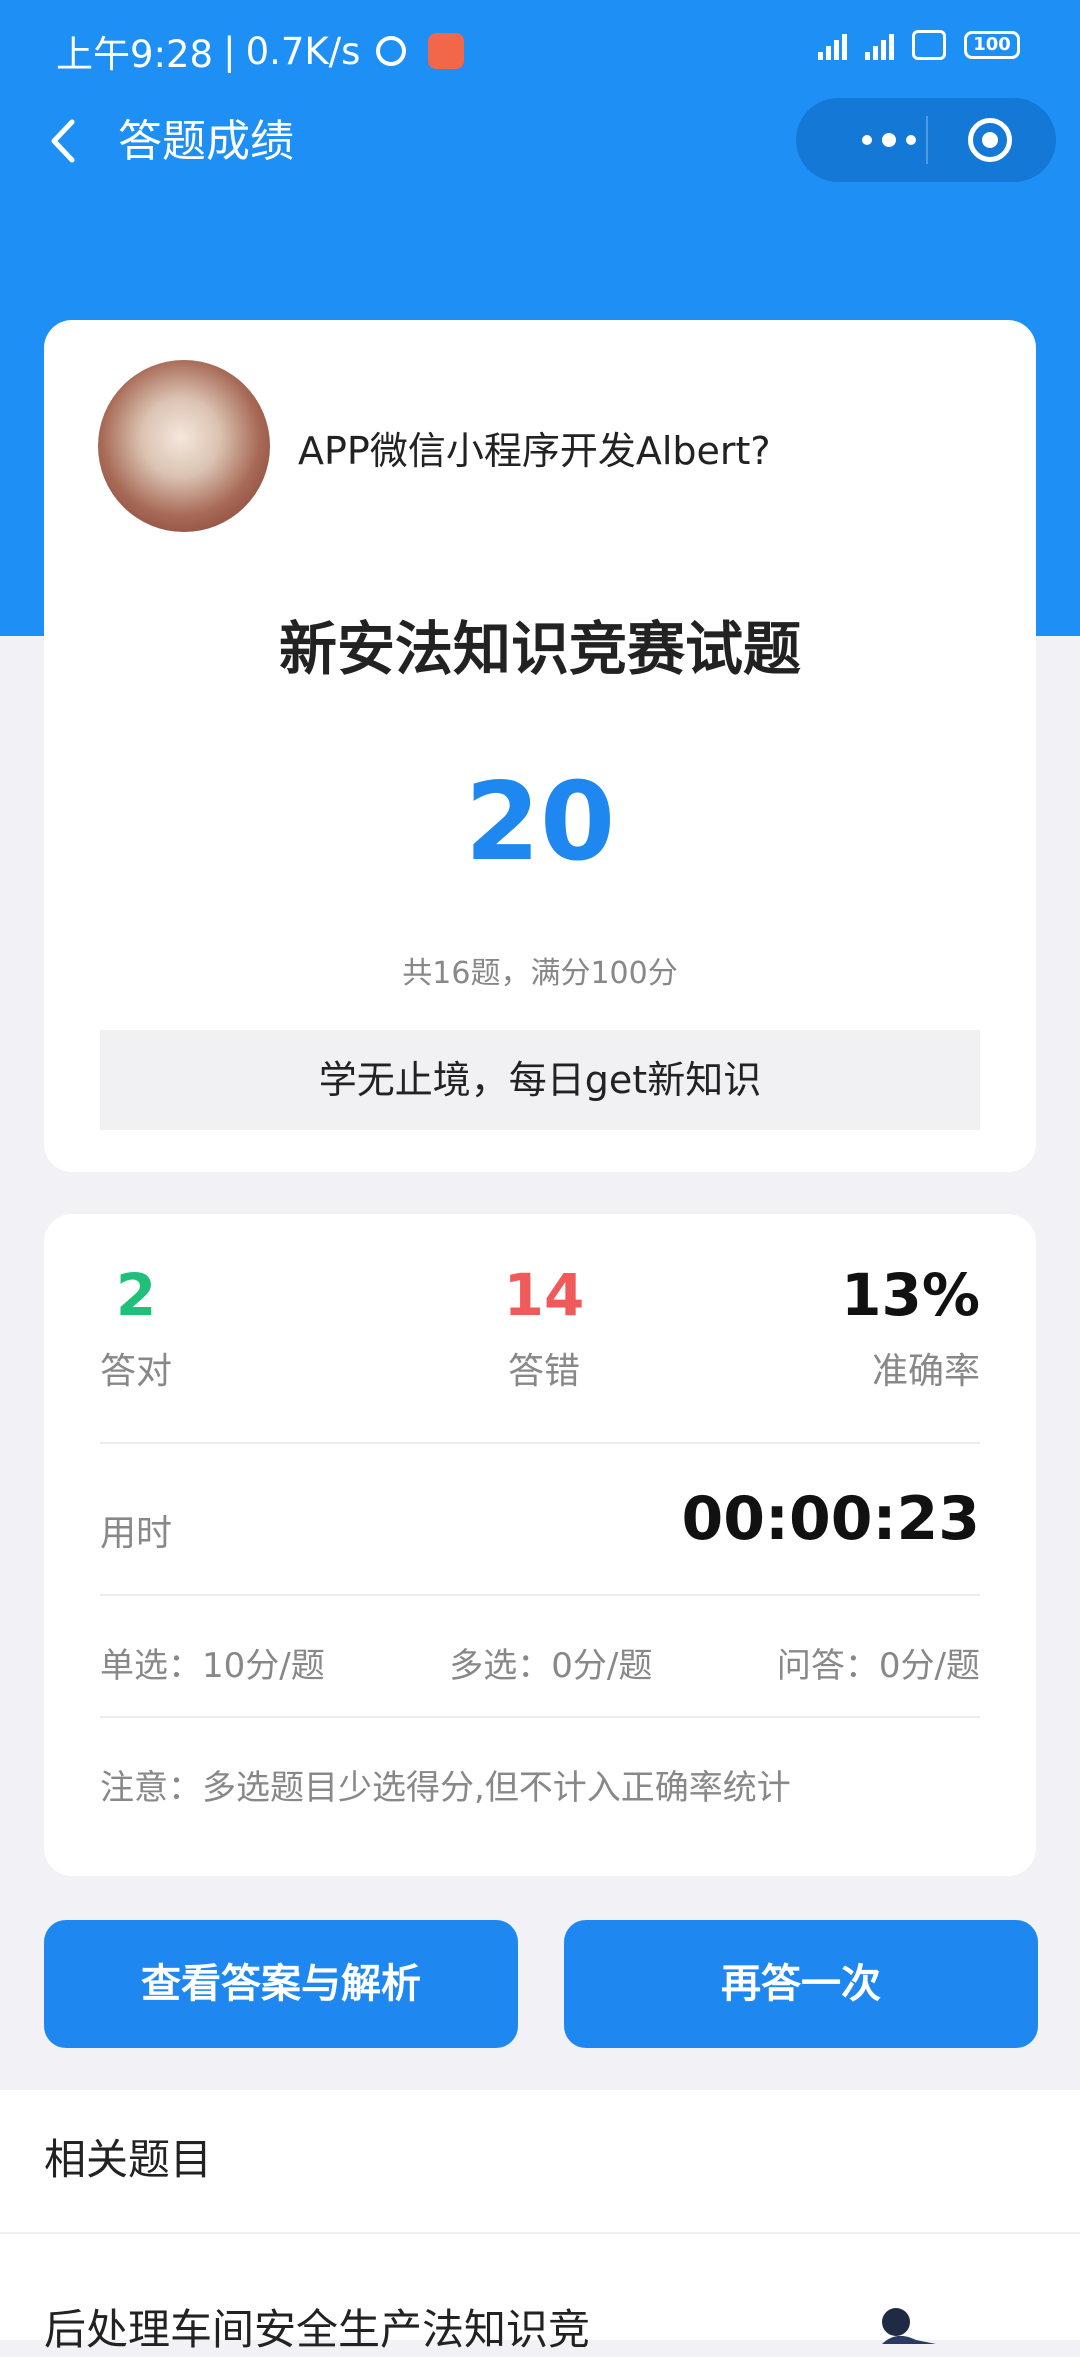 Image resolution: width=1080 pixels, height=2357 pixels. I want to click on page-title: 答题成绩, so click(206, 141).